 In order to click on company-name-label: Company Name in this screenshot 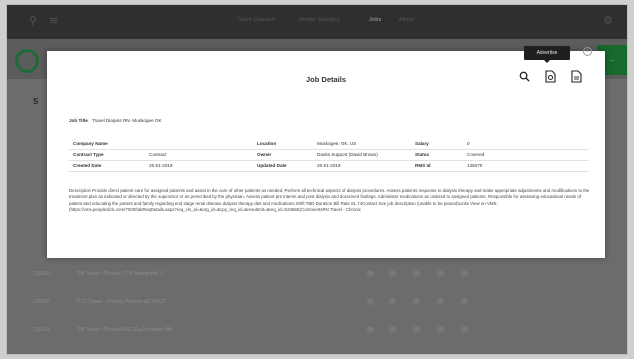, I will do `click(107, 144)`.